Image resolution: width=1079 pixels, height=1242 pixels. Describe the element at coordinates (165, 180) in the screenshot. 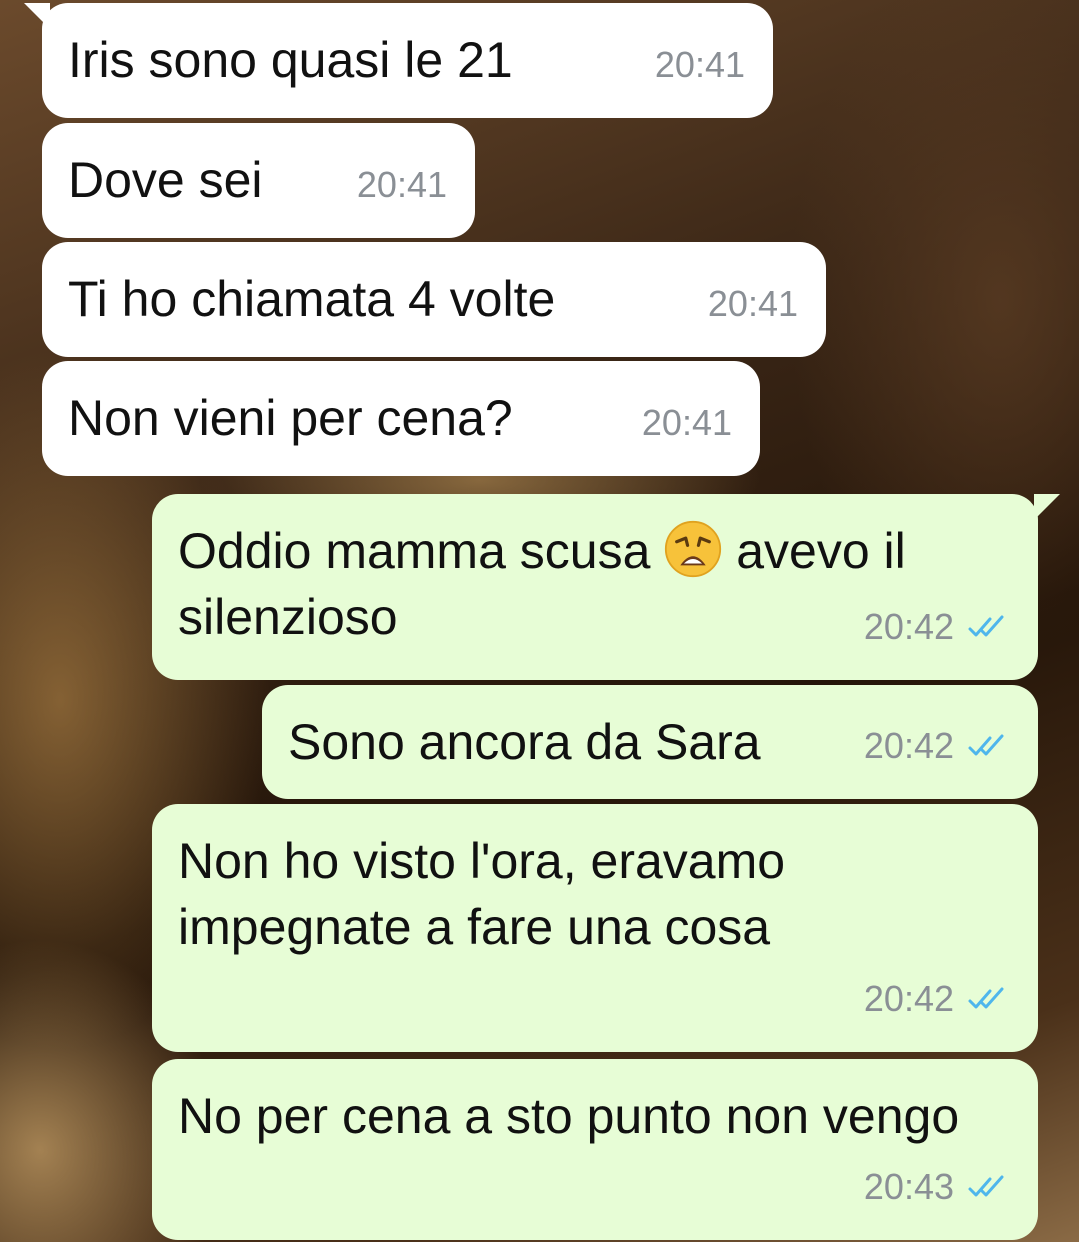

I see `message-text: Dove sei` at that location.